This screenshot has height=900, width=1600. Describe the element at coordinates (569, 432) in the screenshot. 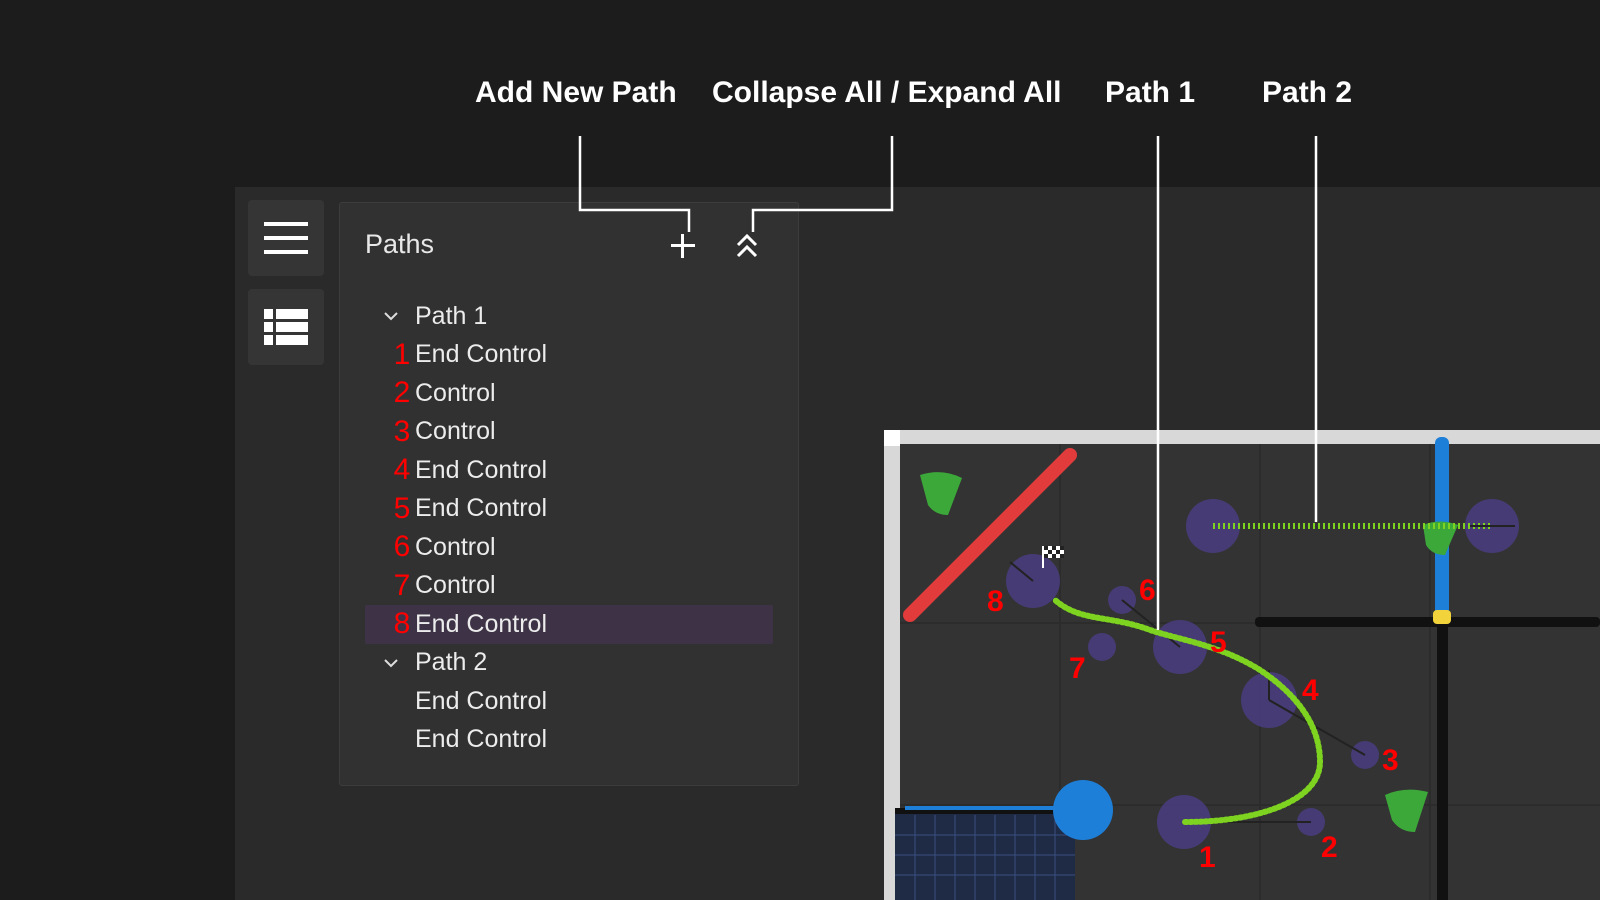

I see `tree-node: 3 Control` at that location.